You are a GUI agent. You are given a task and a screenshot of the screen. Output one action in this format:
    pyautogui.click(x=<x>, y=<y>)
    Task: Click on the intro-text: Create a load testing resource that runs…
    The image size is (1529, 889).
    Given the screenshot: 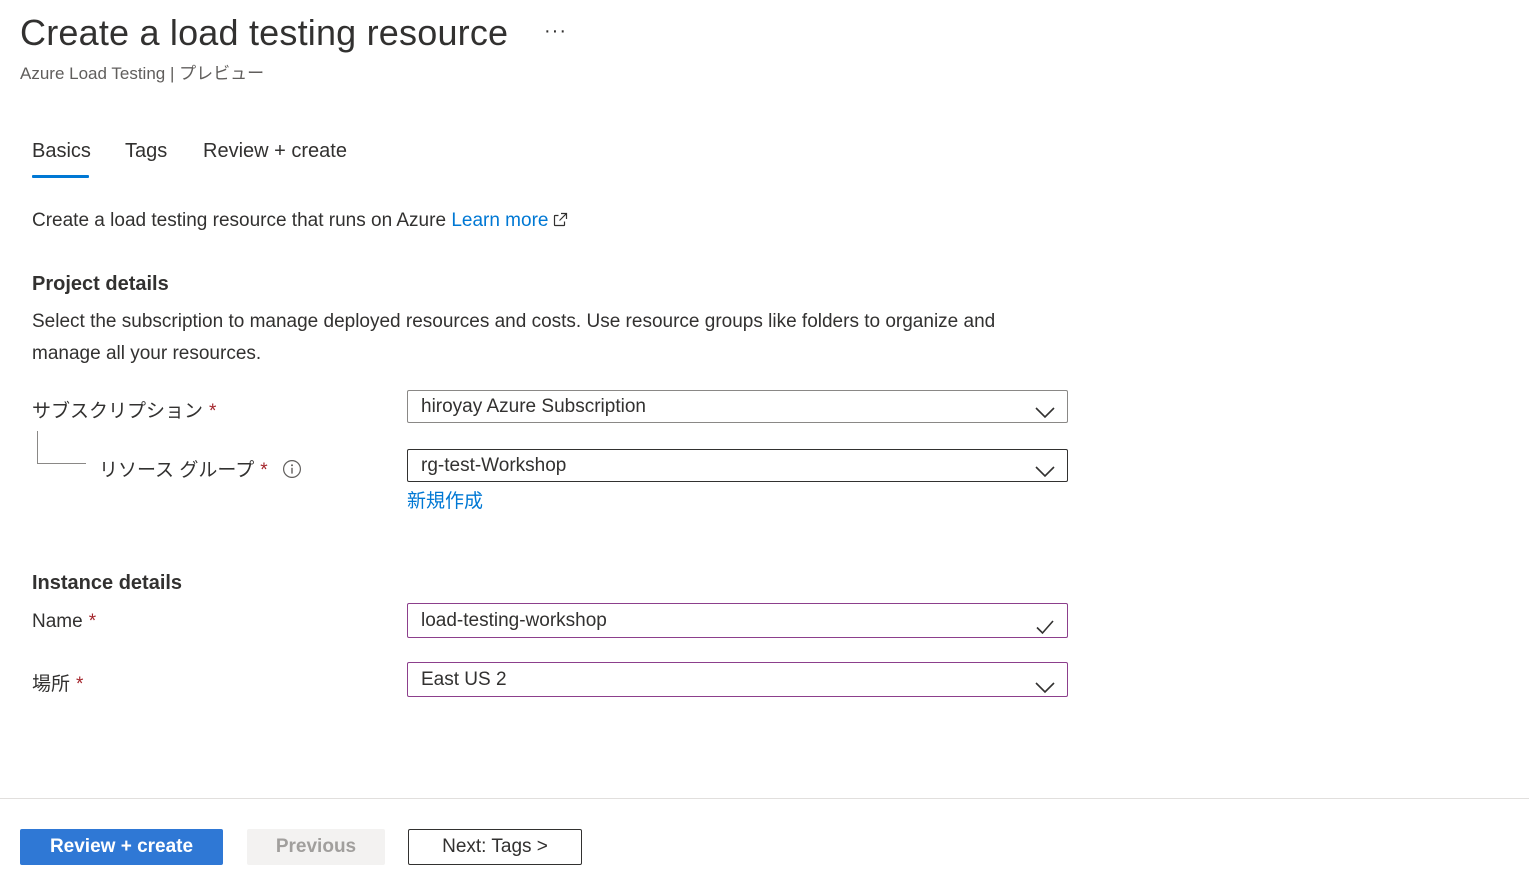 What is the action you would take?
    pyautogui.click(x=300, y=222)
    